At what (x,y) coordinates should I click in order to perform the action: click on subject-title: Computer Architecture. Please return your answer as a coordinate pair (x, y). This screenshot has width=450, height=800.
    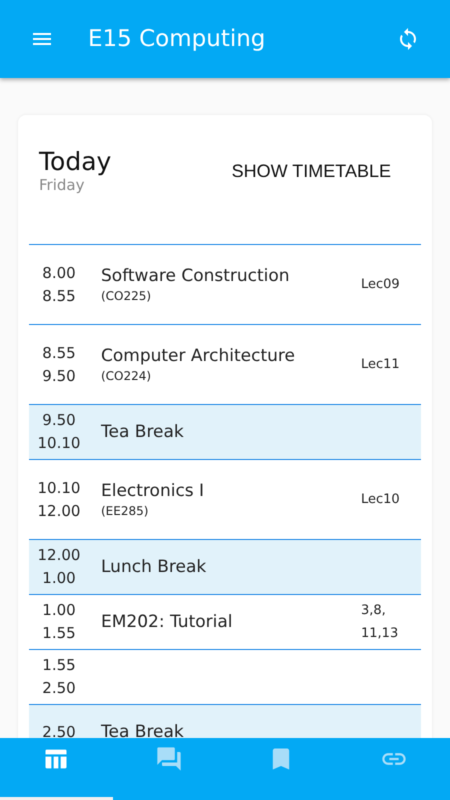
    Looking at the image, I should click on (198, 356).